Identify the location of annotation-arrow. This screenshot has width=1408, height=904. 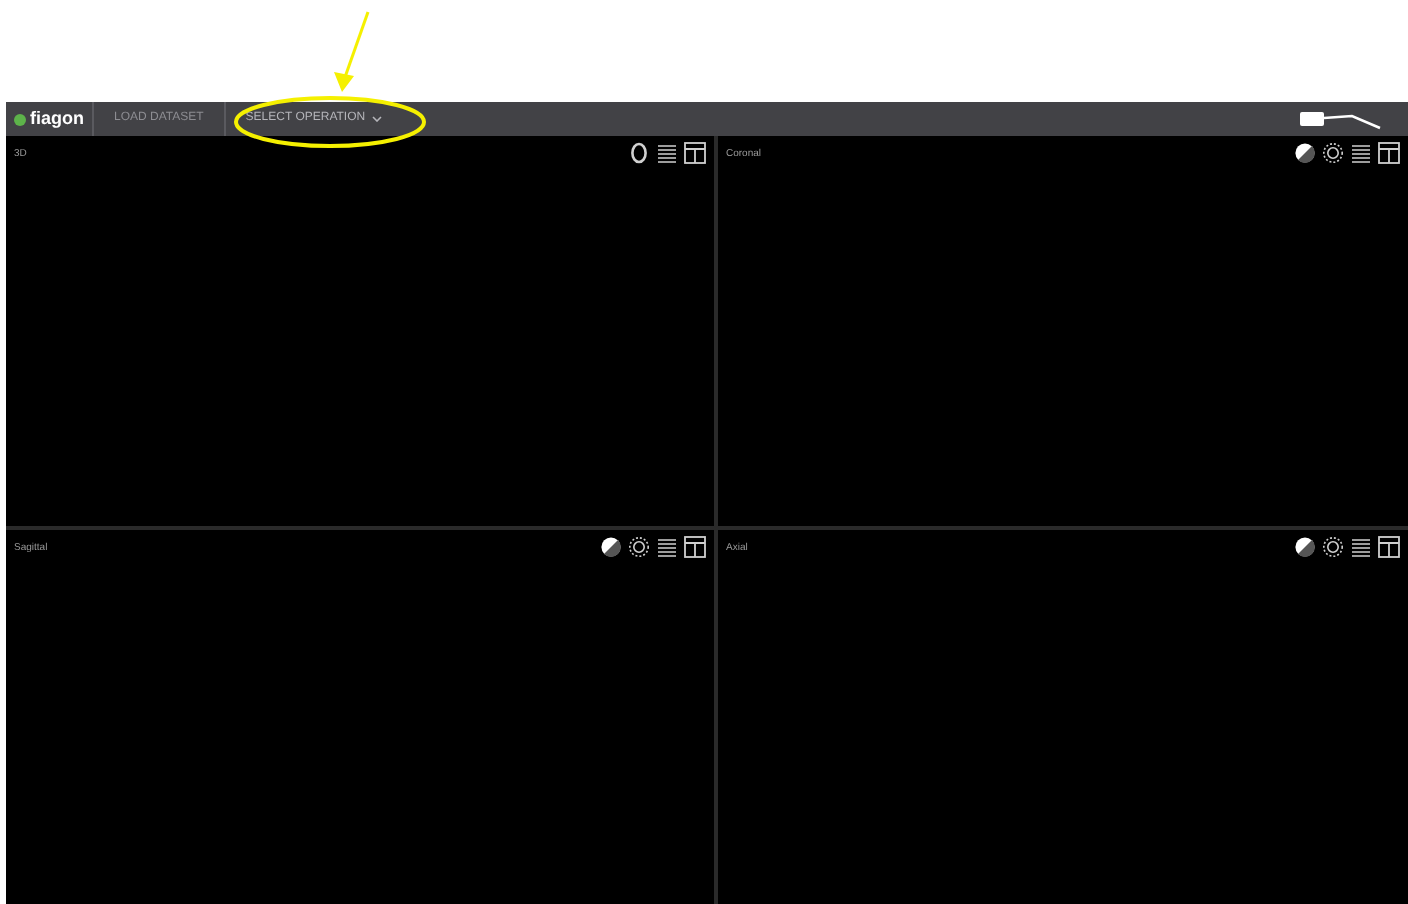
(352, 51).